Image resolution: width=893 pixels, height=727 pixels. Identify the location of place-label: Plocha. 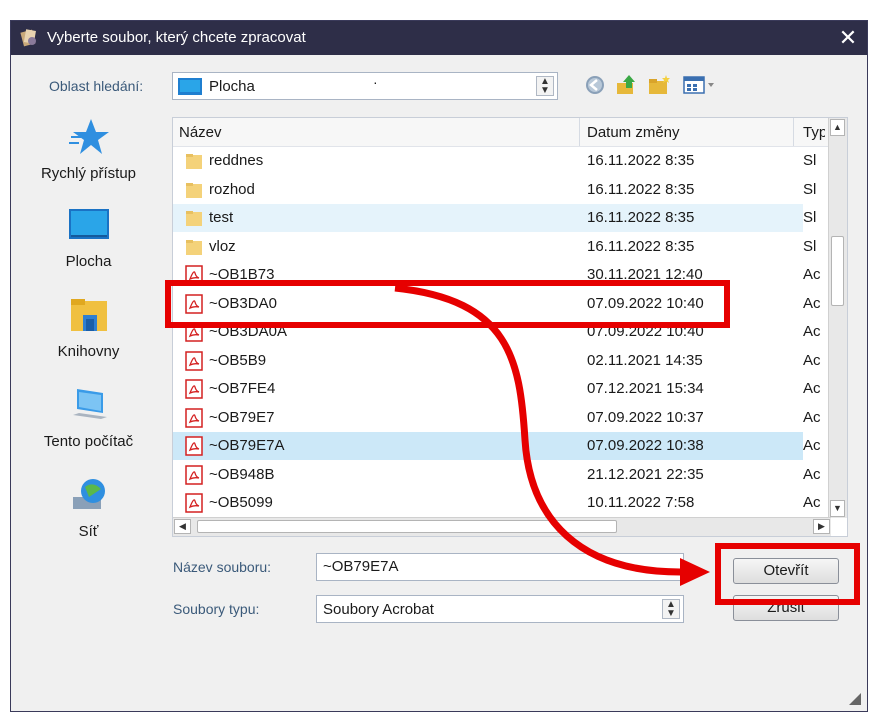
(88, 261).